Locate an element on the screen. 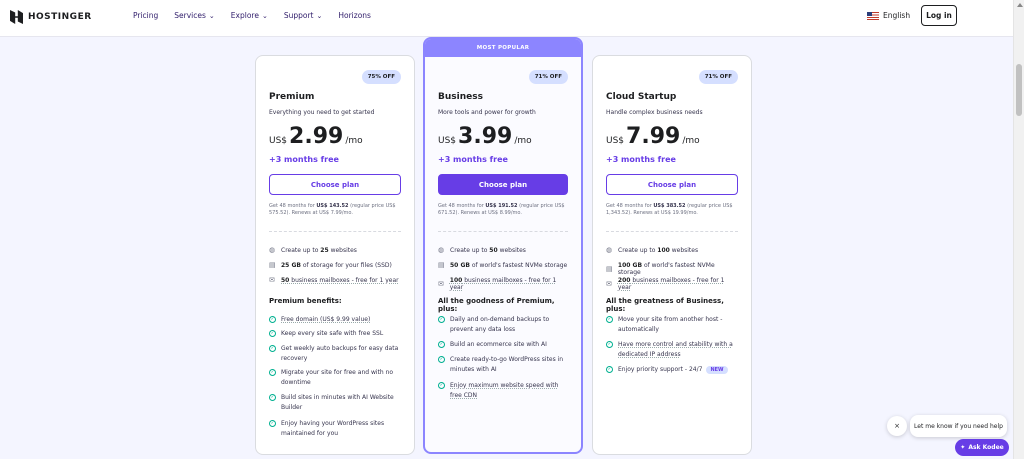 The height and width of the screenshot is (459, 1024). benefit-item: ✓ Keep every site safe with free SSL is located at coordinates (326, 334).